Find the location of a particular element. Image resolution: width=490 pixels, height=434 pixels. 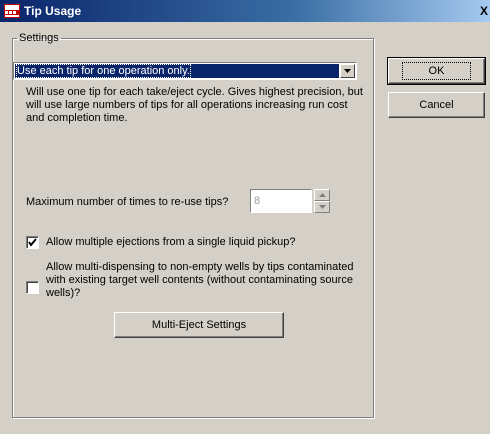

tip-mode-select: Use each tip for one operation only. is located at coordinates (185, 71).